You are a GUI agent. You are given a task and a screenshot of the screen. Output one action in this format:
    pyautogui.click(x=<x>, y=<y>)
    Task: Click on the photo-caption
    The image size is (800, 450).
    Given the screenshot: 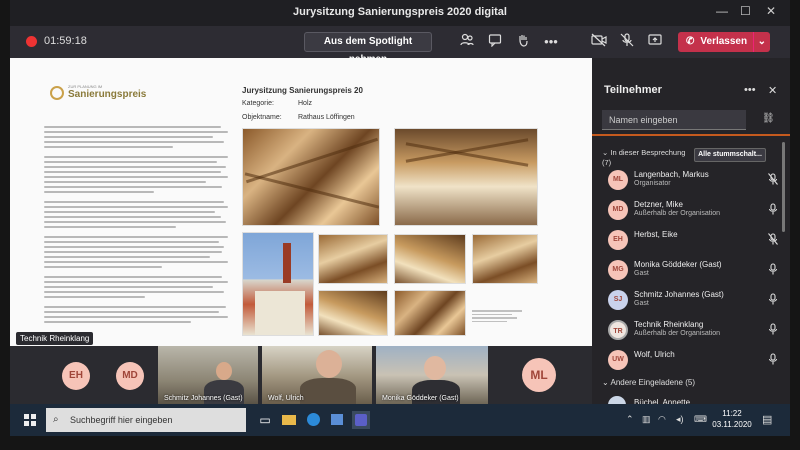 What is the action you would take?
    pyautogui.click(x=497, y=317)
    